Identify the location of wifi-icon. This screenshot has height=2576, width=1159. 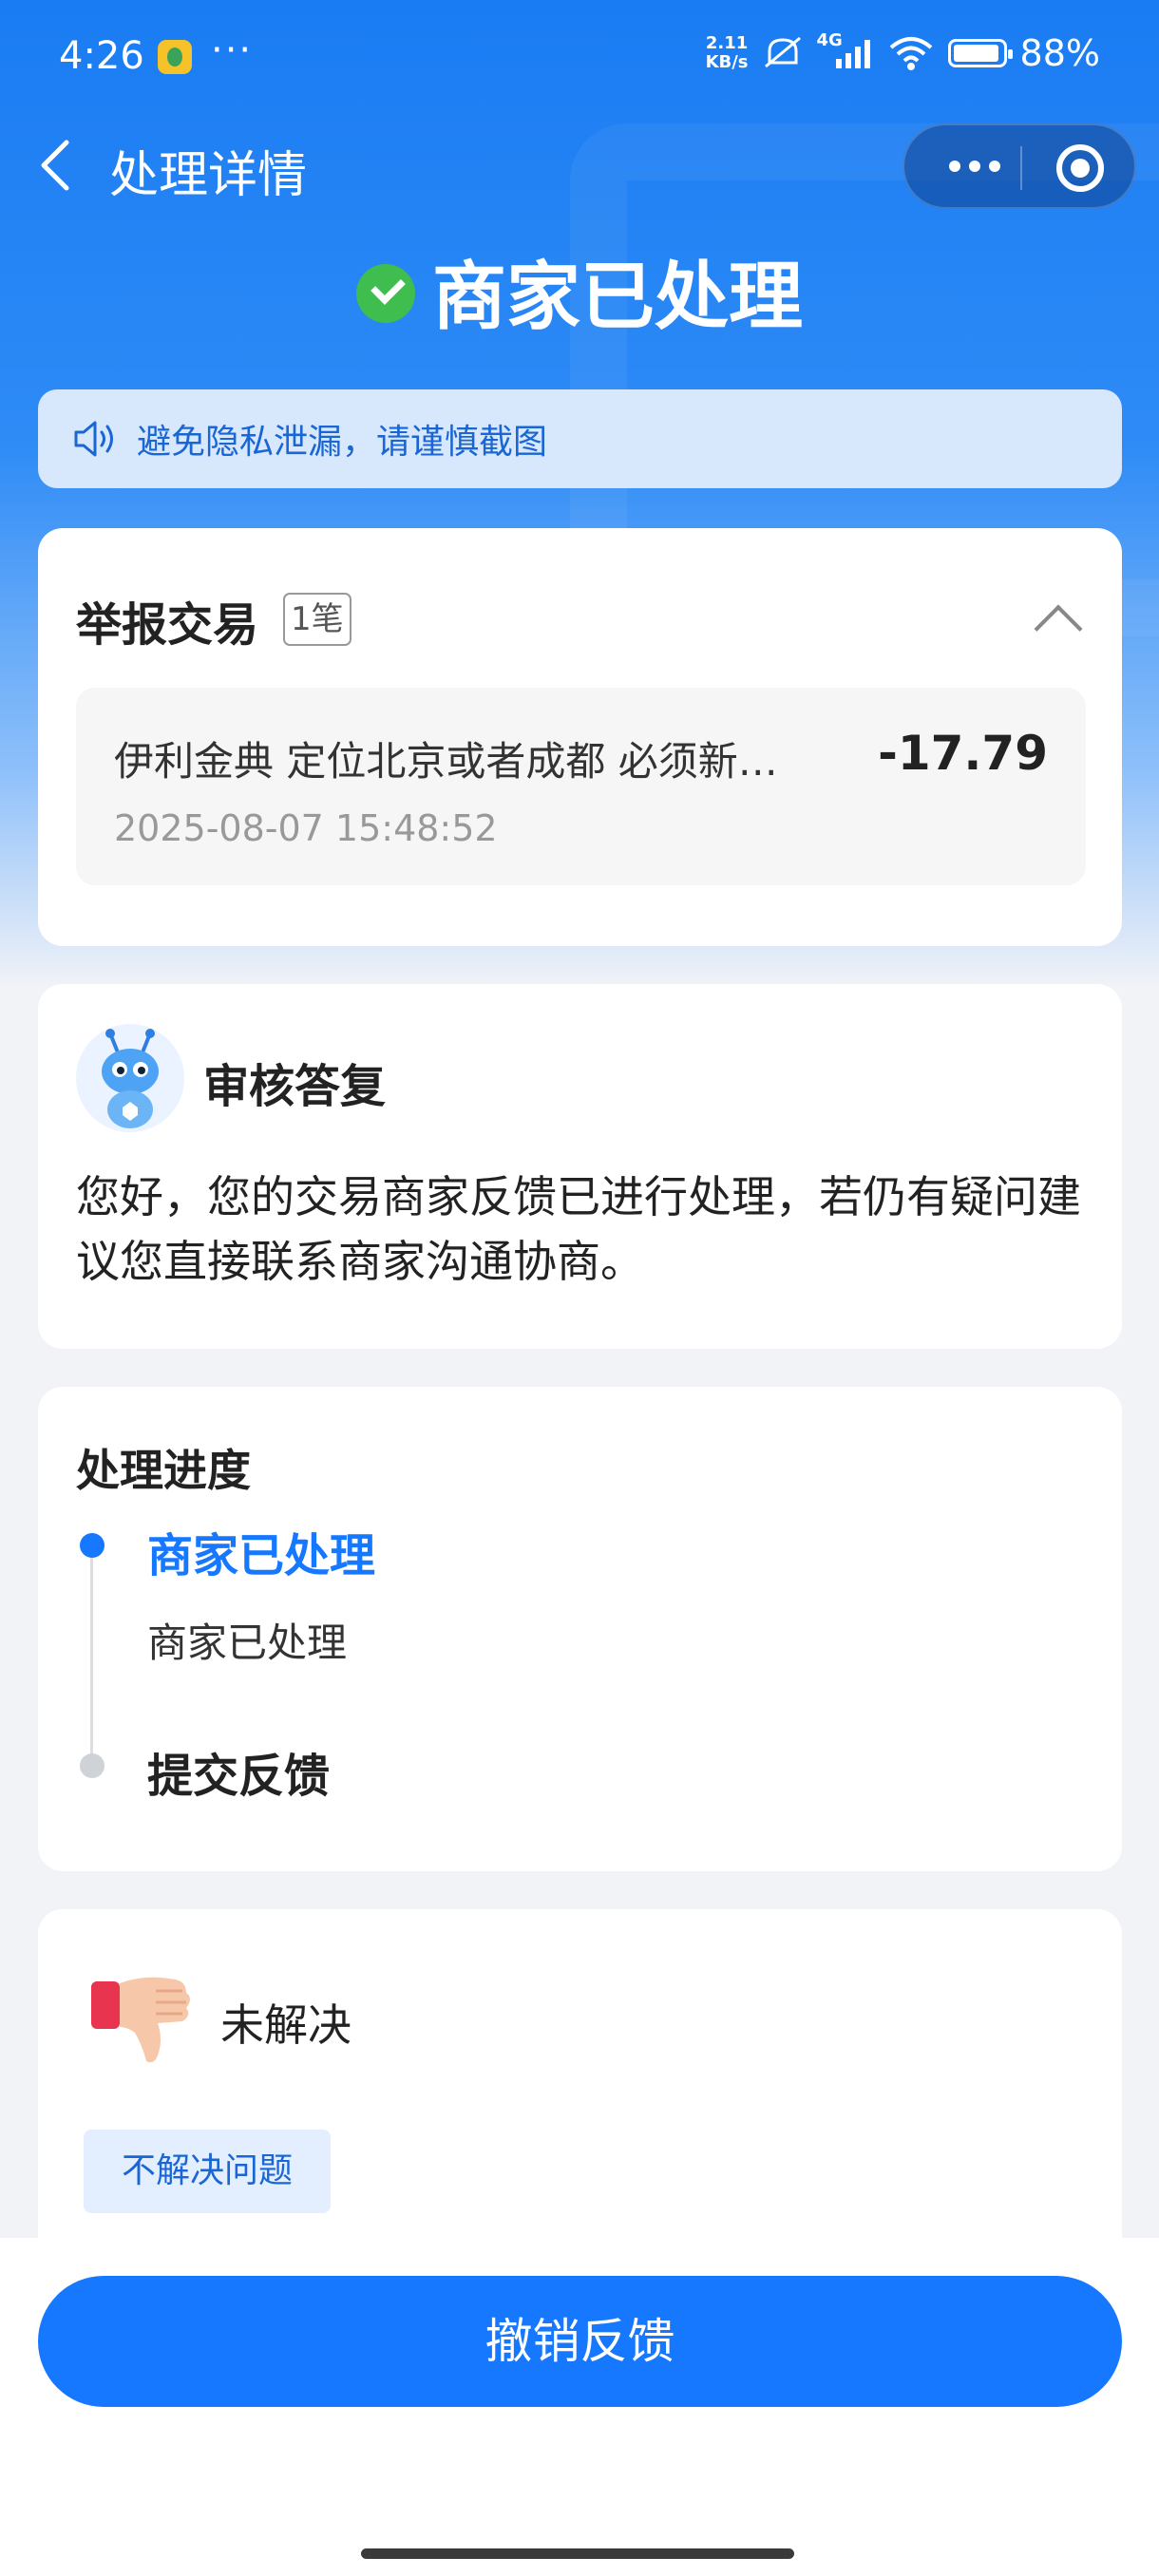
(910, 53).